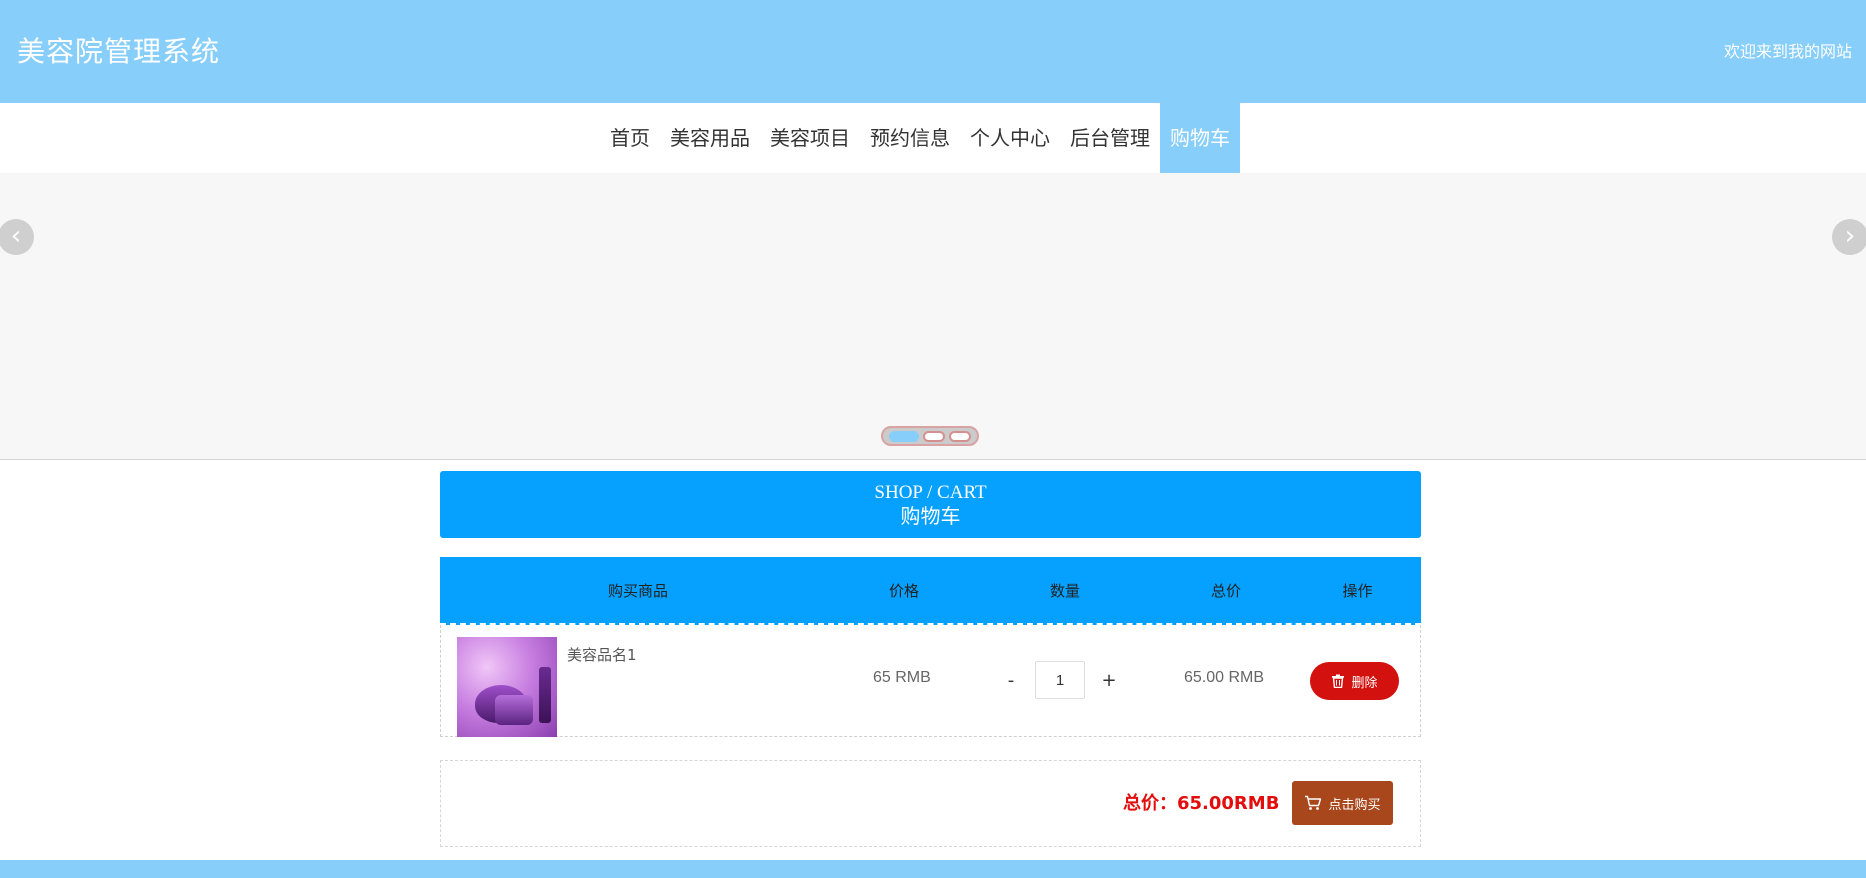  I want to click on nav-item-appointments: 预约信息, so click(910, 138).